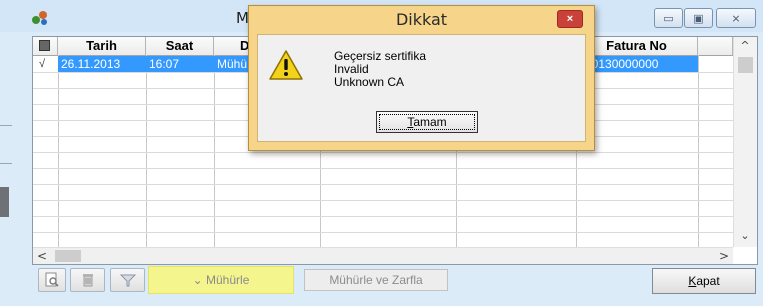 The image size is (763, 306). I want to click on ok-button-label: amam, so click(430, 122).